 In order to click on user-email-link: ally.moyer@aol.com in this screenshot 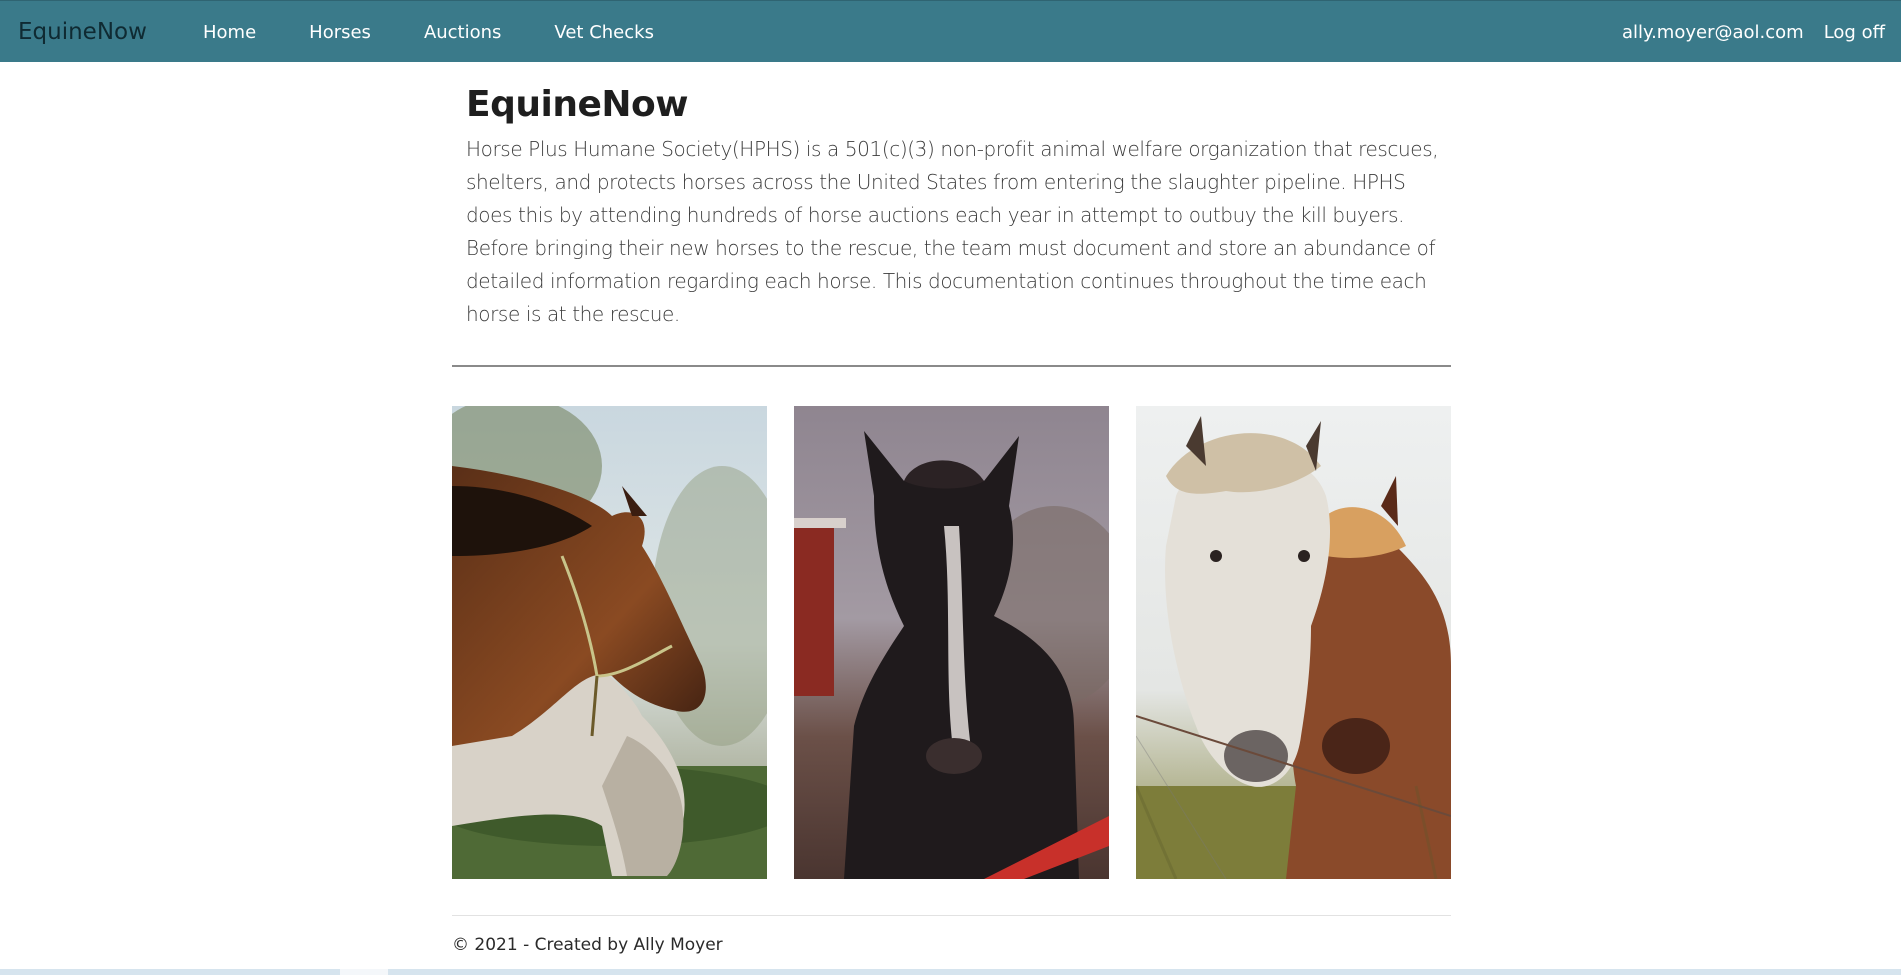, I will do `click(1713, 32)`.